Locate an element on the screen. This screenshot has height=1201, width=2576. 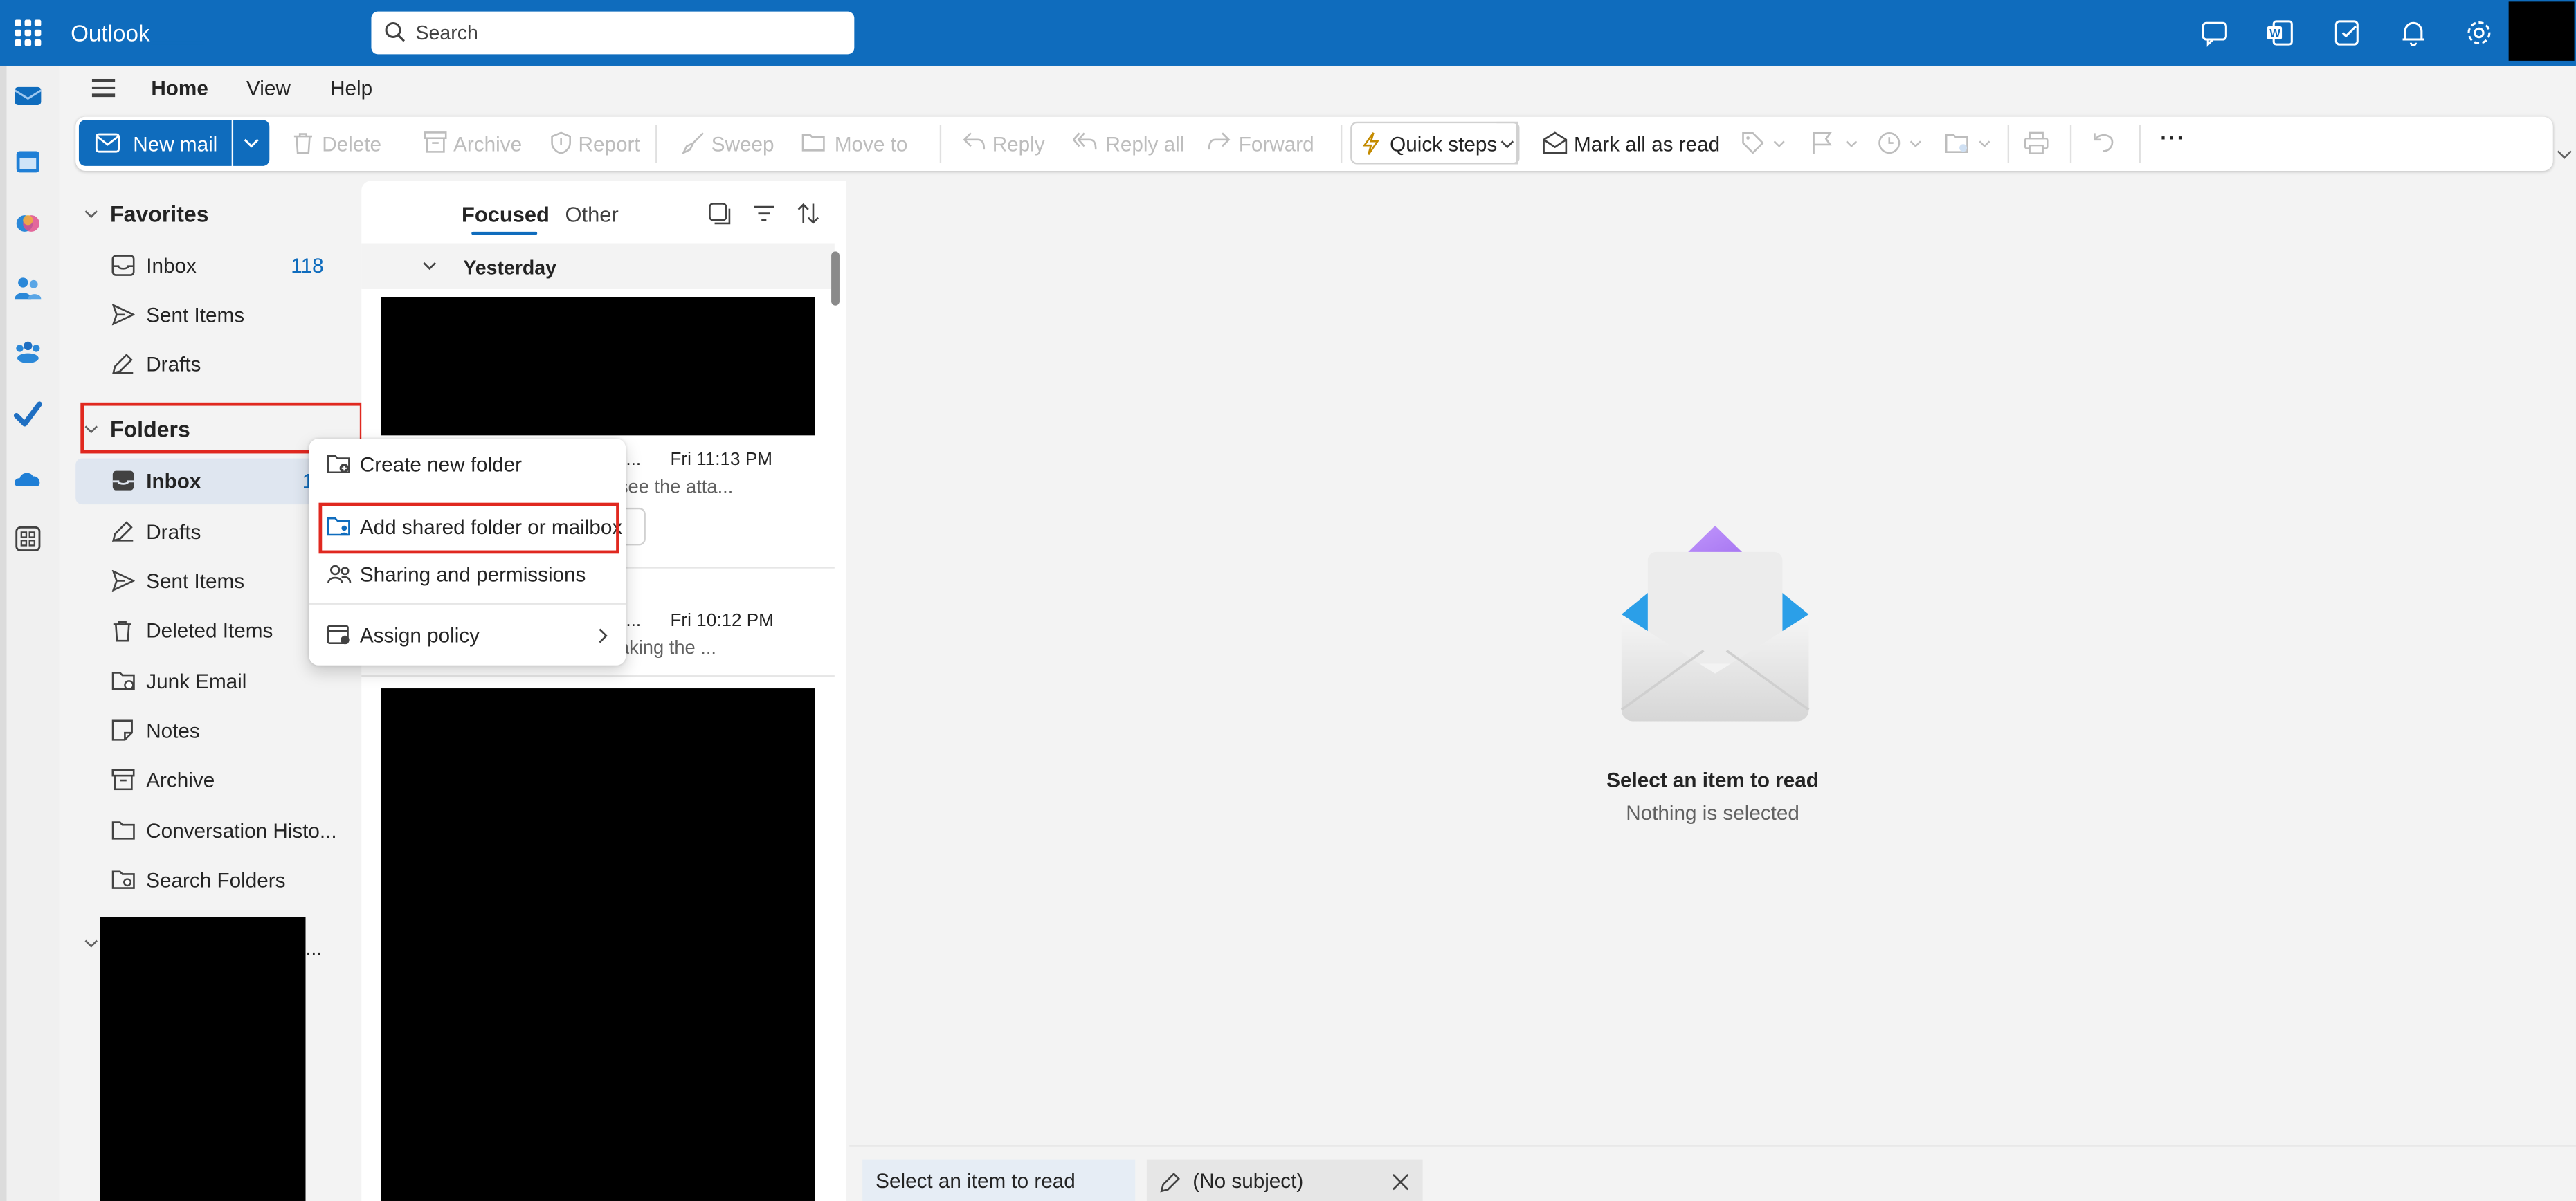
reading-pane-title: Select an item to read is located at coordinates (1712, 780).